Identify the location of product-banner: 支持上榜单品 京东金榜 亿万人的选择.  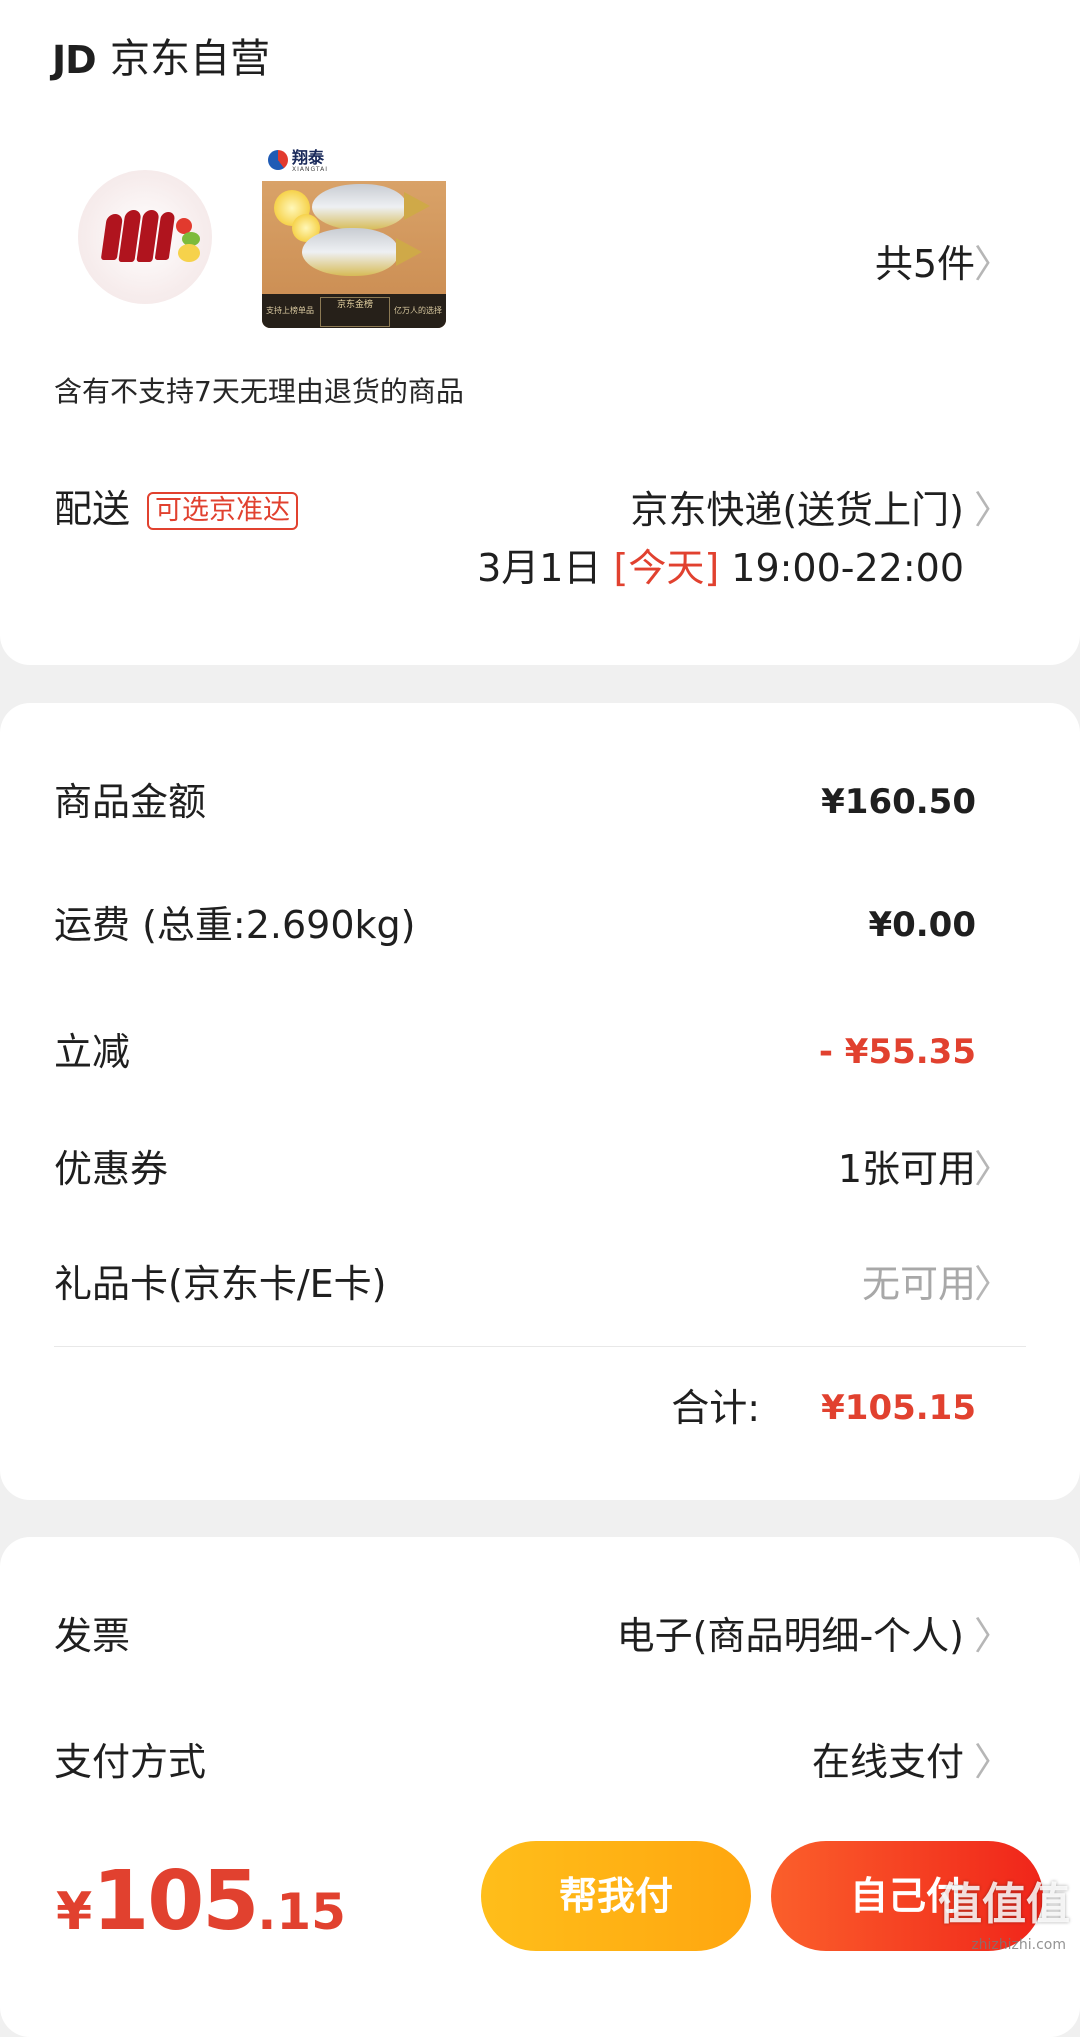
(354, 311).